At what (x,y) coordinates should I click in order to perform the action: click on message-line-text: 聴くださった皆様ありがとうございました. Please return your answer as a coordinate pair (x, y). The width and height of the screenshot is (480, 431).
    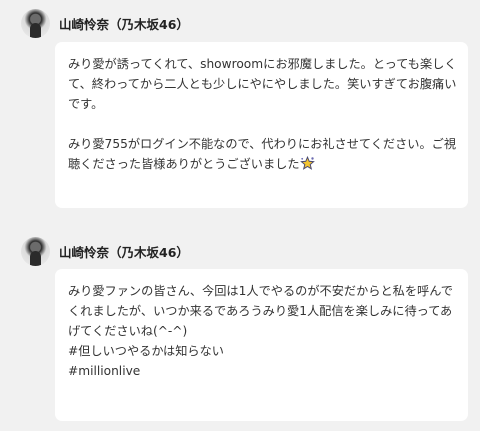
    Looking at the image, I should click on (184, 164).